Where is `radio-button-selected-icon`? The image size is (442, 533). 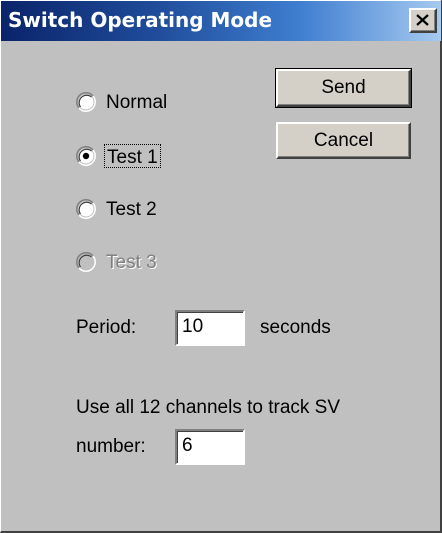
radio-button-selected-icon is located at coordinates (86, 156).